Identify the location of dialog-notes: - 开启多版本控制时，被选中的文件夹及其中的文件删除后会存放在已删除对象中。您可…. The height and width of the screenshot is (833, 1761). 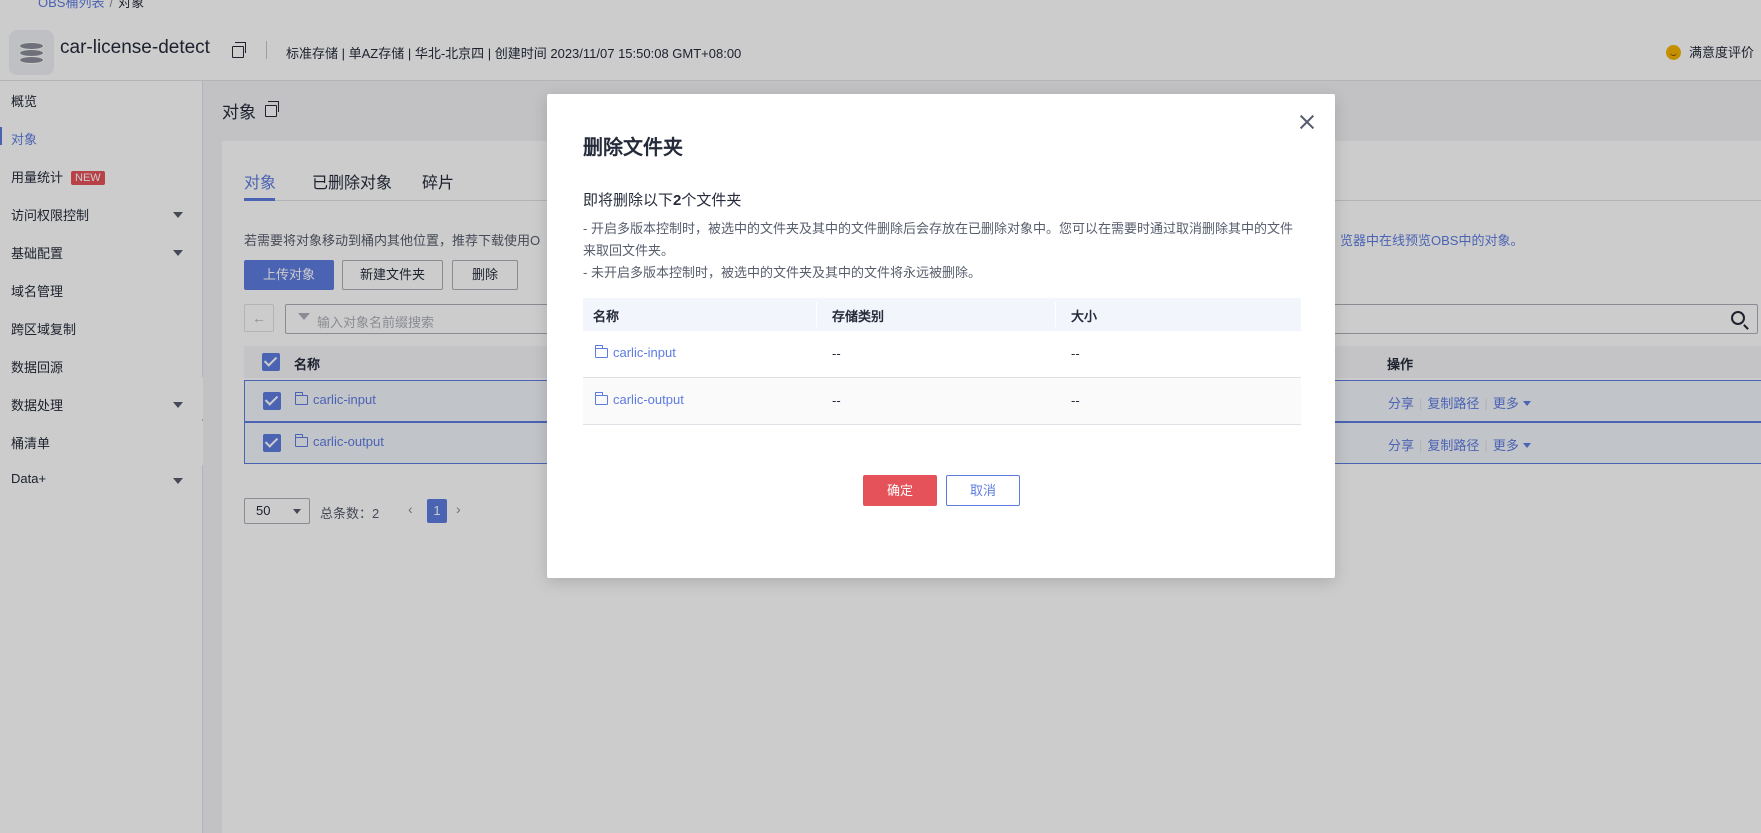
(943, 251).